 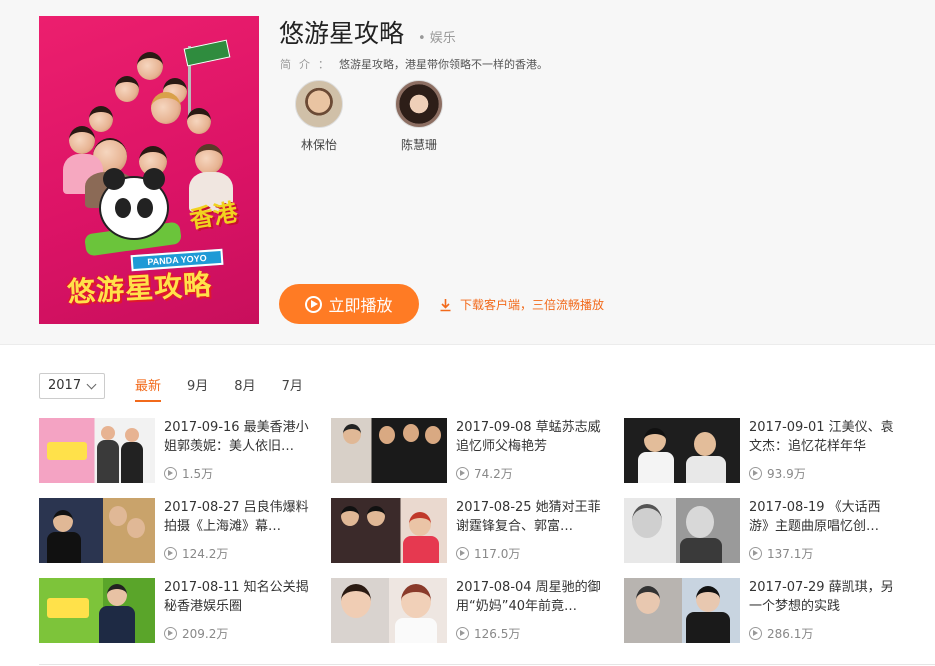 I want to click on intro-text: 悠游星攻略，港星带你领略不一样的香港。, so click(x=443, y=64).